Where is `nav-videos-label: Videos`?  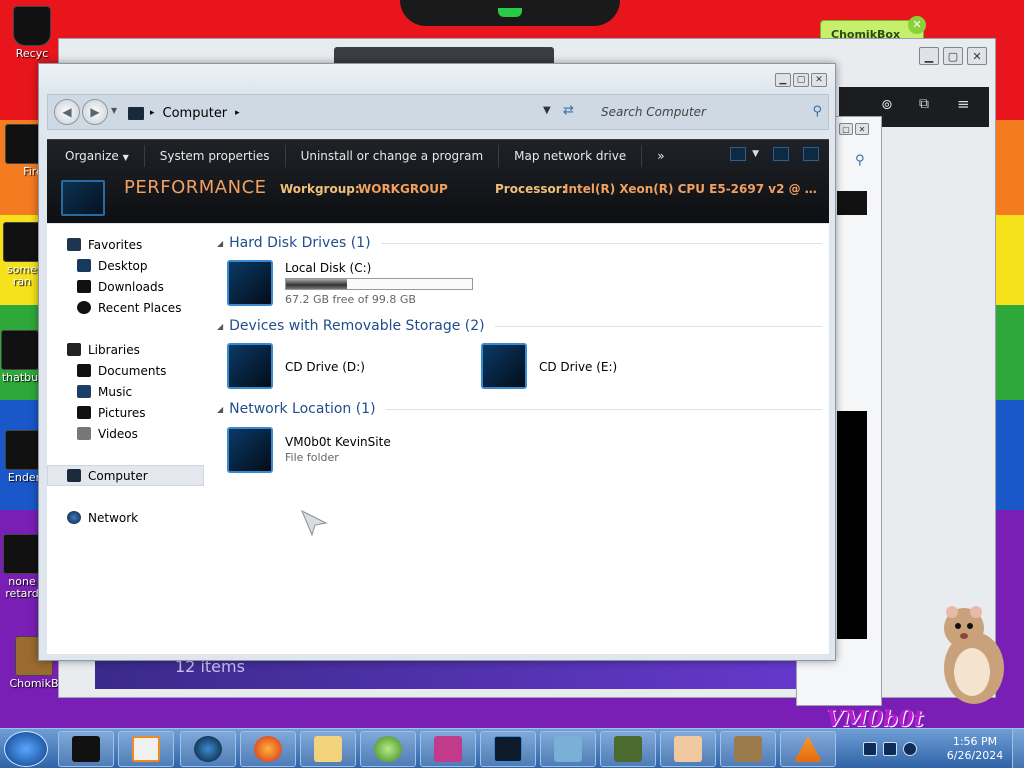 nav-videos-label: Videos is located at coordinates (118, 433).